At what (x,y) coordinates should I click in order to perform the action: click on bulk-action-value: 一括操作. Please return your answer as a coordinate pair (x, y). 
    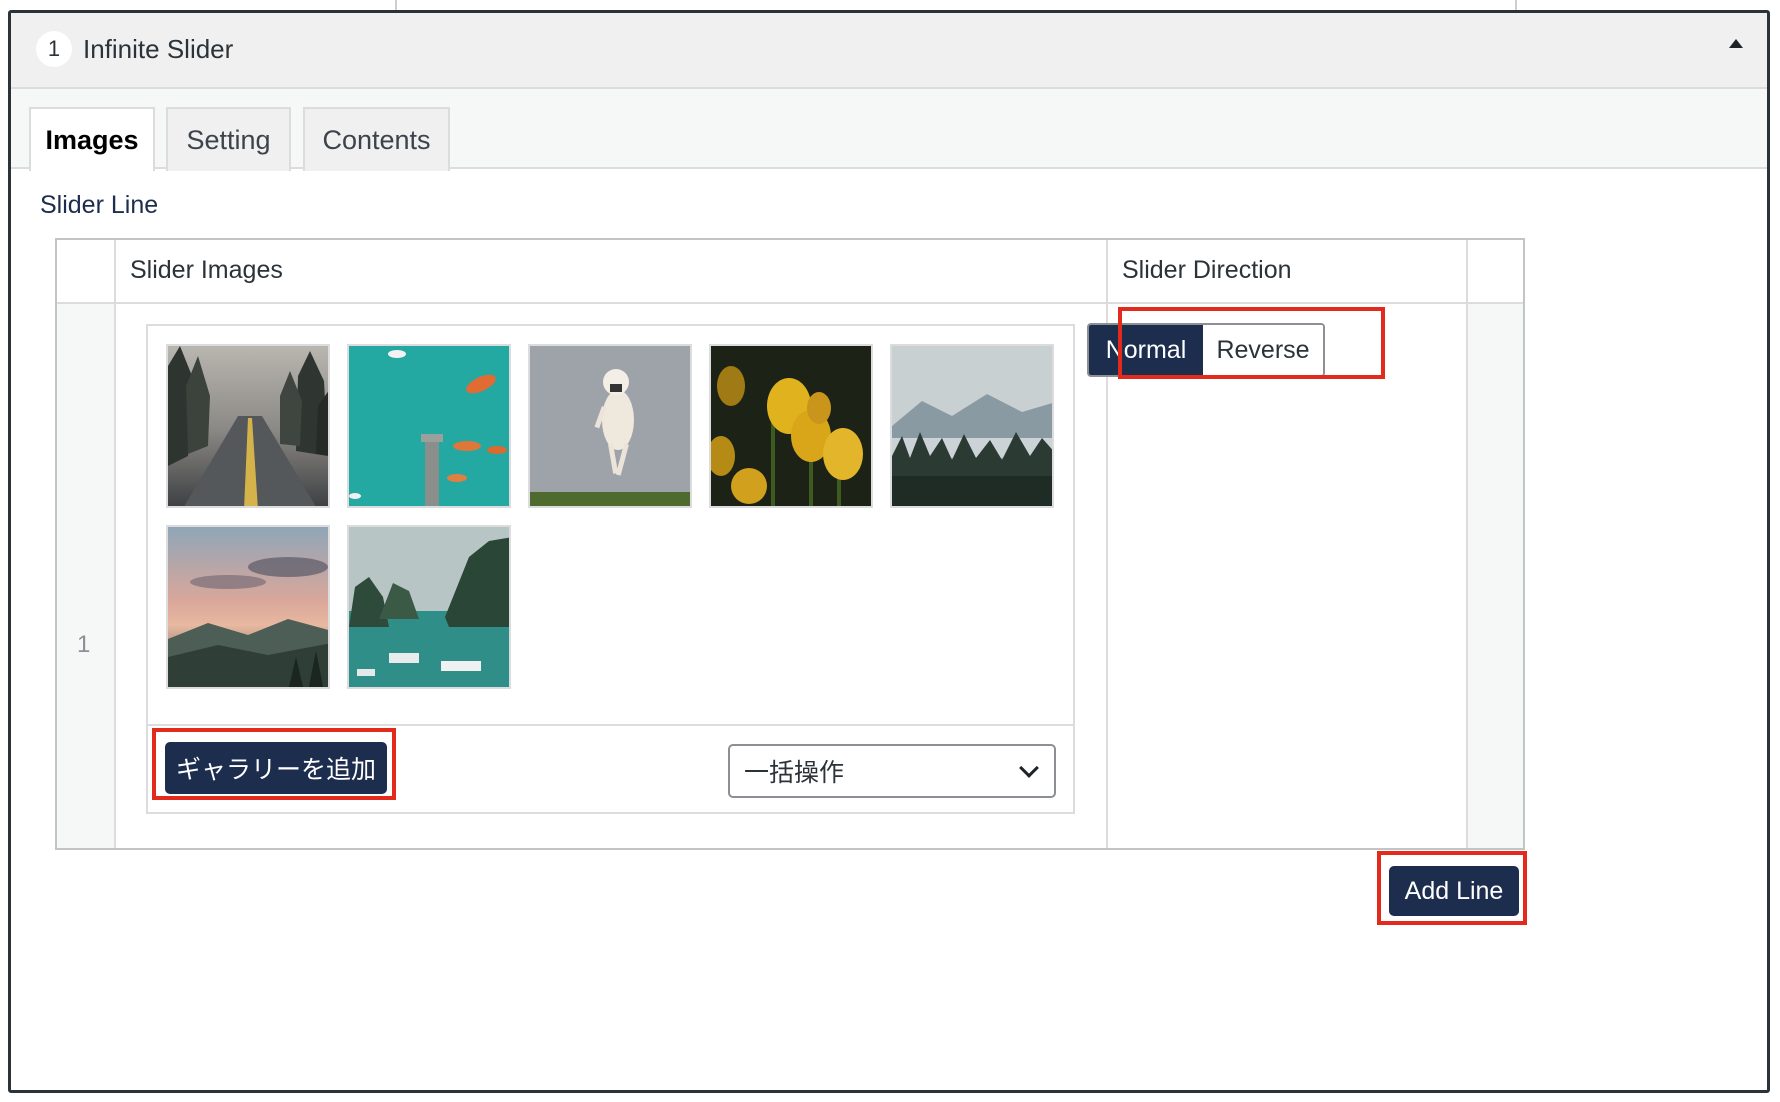
    Looking at the image, I should click on (794, 773).